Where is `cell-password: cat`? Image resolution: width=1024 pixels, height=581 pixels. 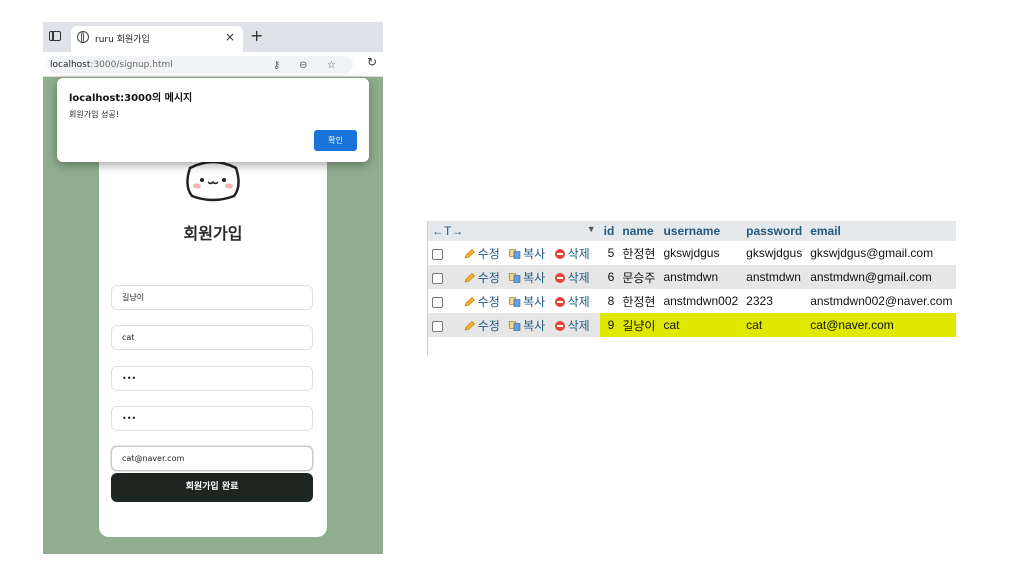
cell-password: cat is located at coordinates (774, 325).